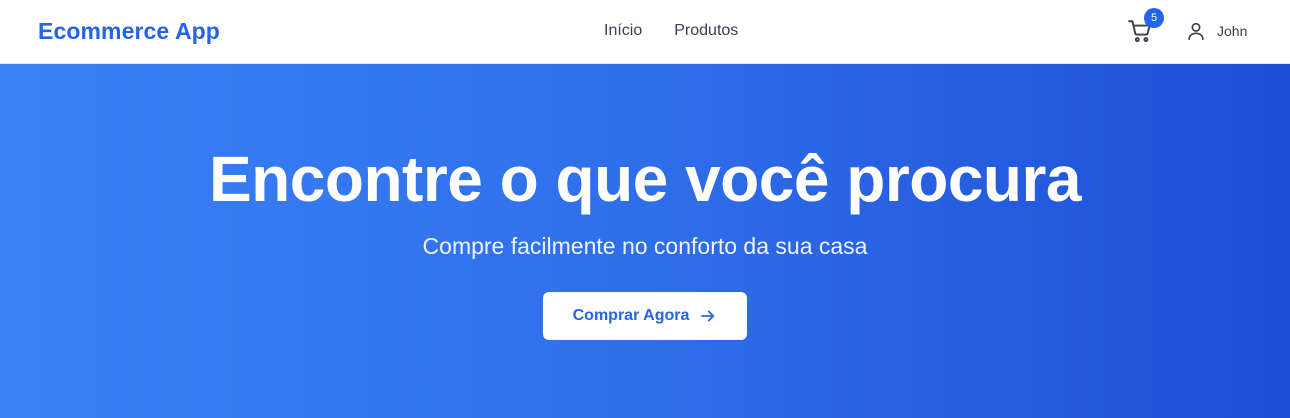  I want to click on arrow-right-icon, so click(708, 316).